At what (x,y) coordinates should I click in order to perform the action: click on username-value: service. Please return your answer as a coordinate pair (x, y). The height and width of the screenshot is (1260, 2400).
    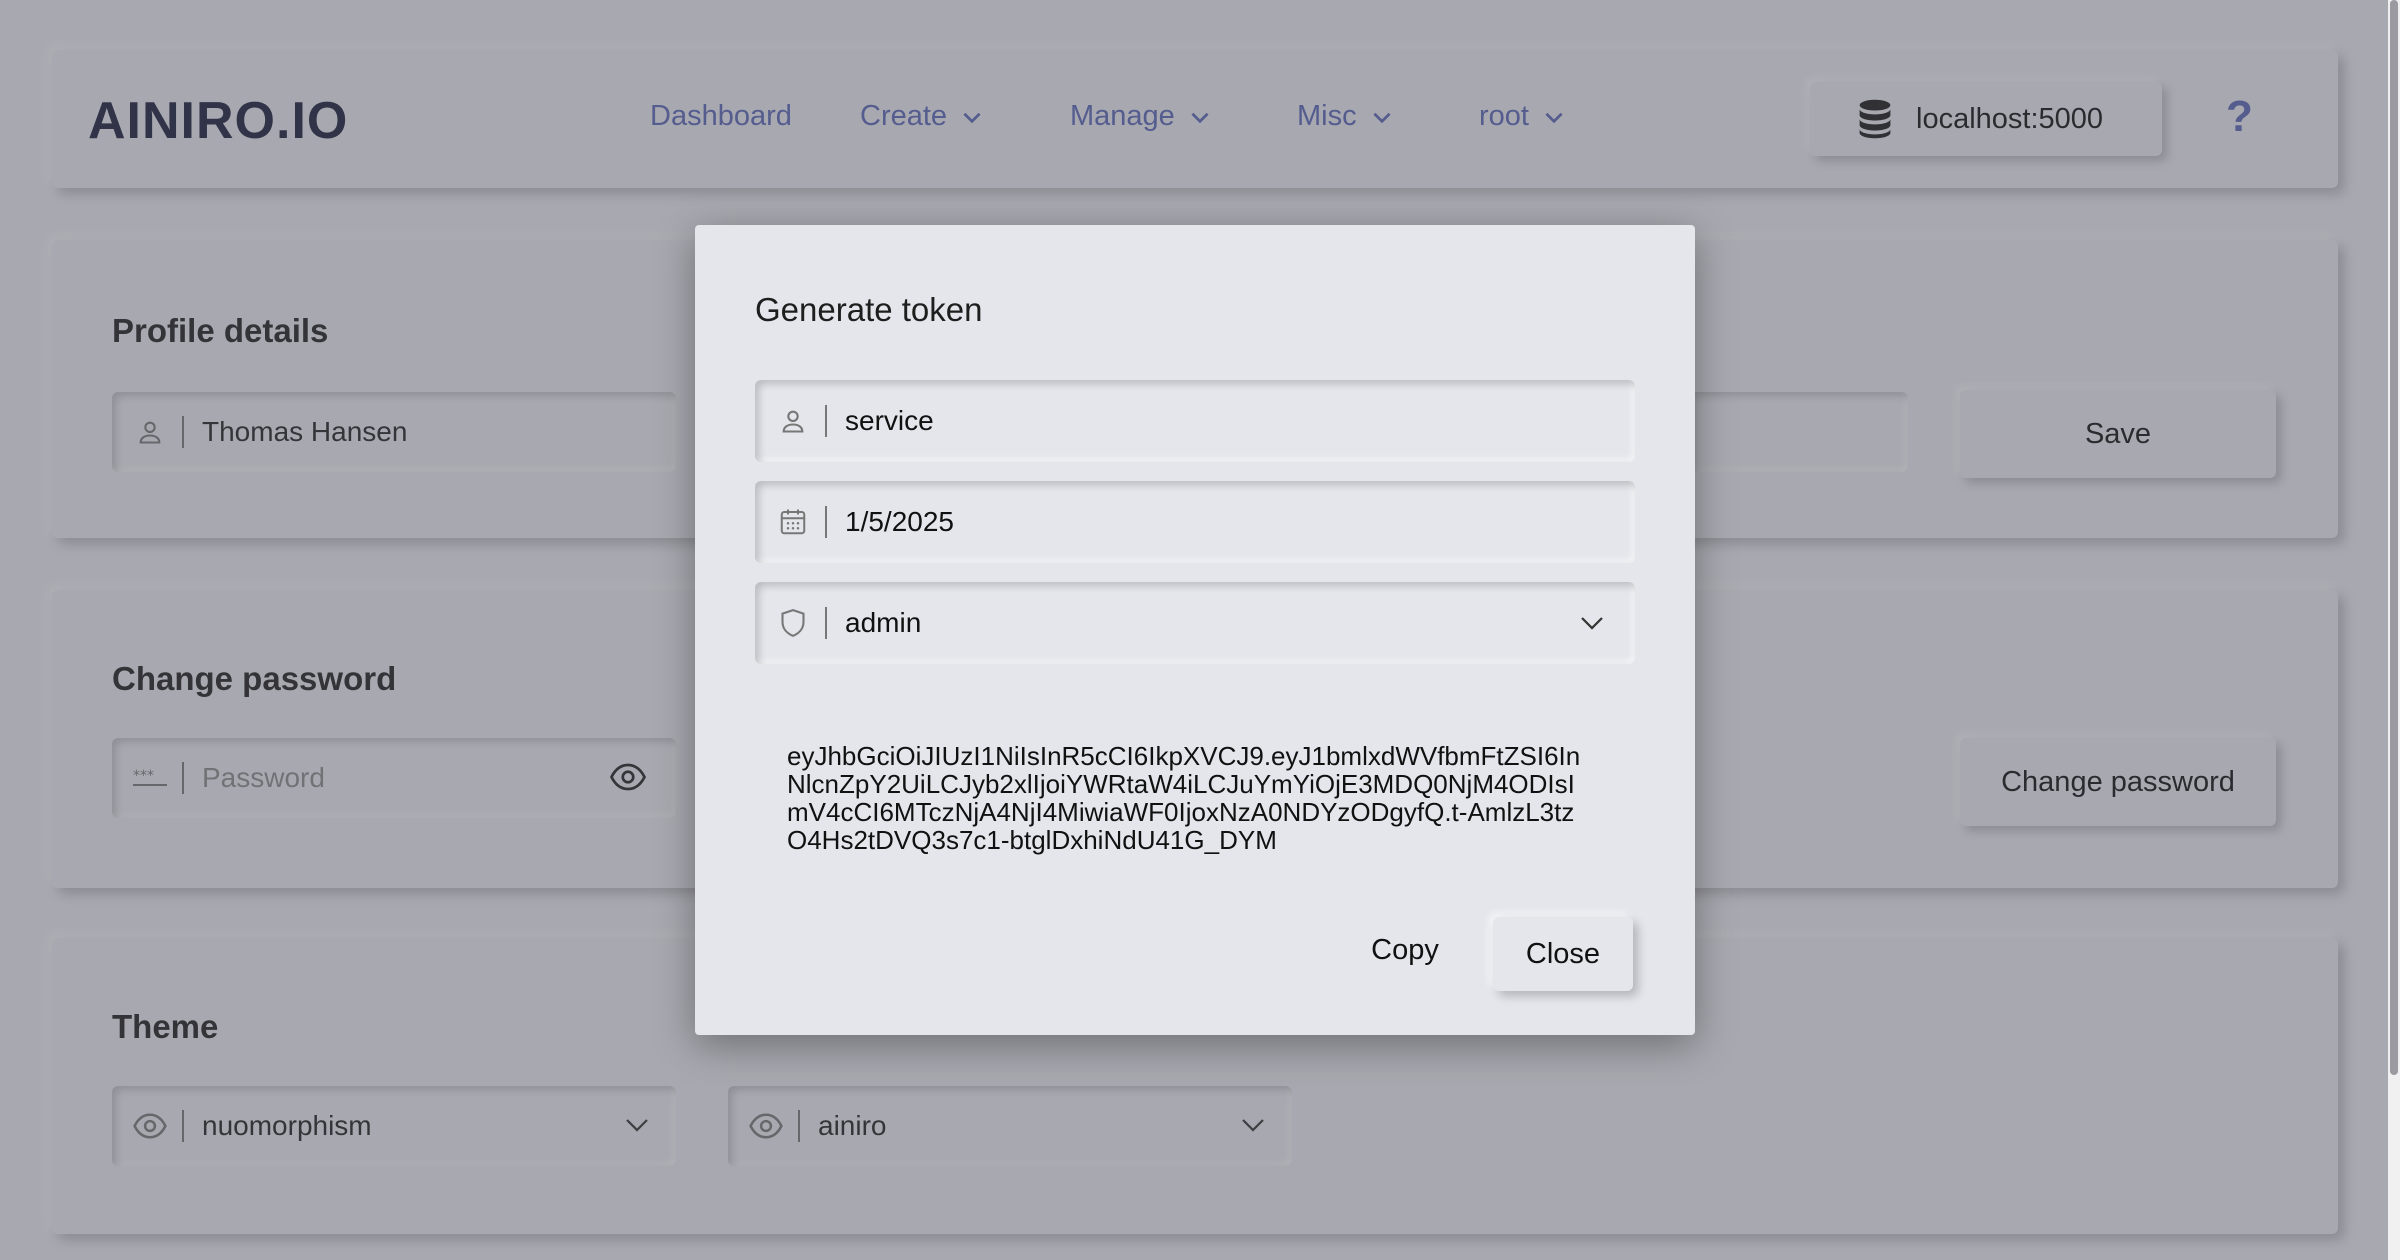
    Looking at the image, I should click on (889, 420).